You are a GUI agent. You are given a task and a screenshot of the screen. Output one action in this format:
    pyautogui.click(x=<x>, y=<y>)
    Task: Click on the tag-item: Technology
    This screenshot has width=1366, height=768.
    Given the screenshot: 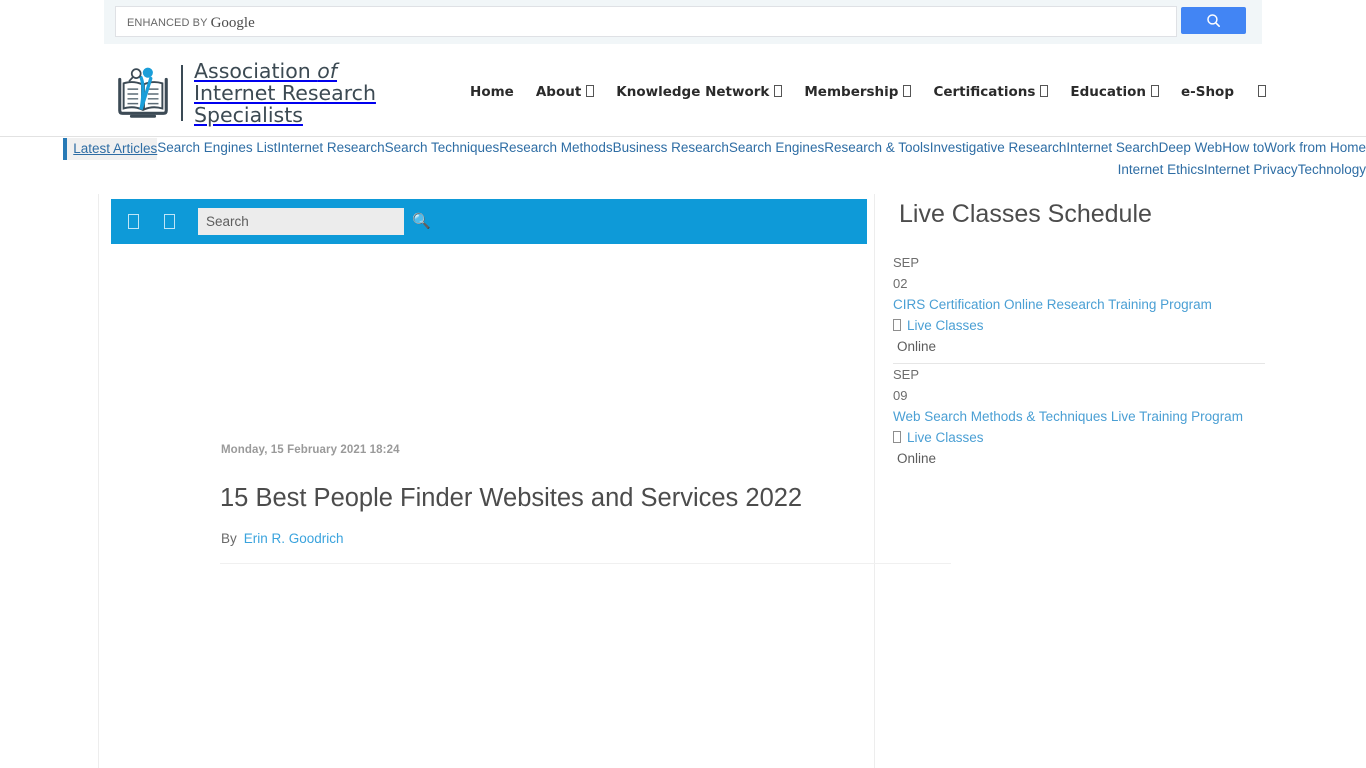 What is the action you would take?
    pyautogui.click(x=1332, y=170)
    